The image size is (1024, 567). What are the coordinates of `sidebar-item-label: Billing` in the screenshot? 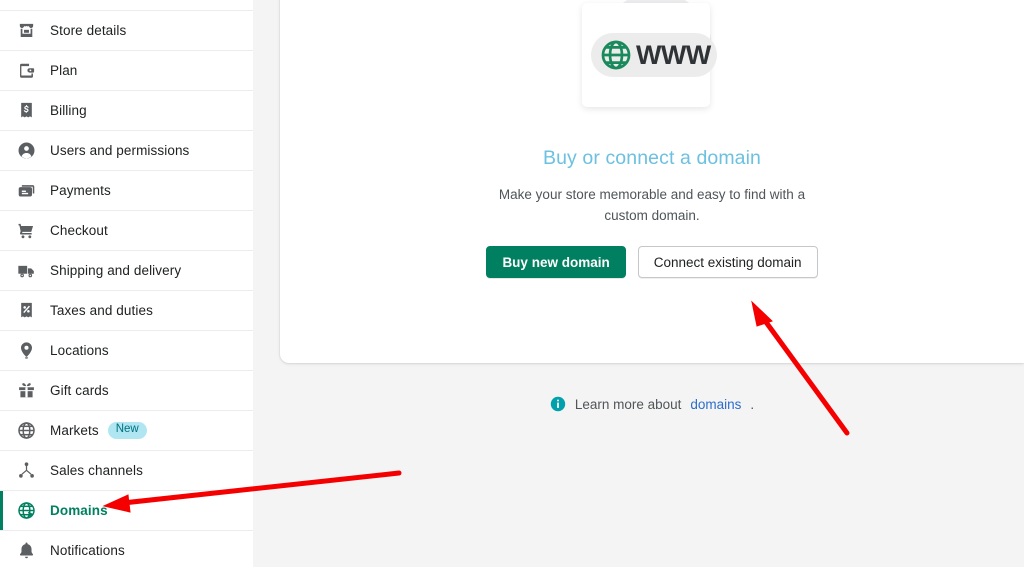 It's located at (68, 110).